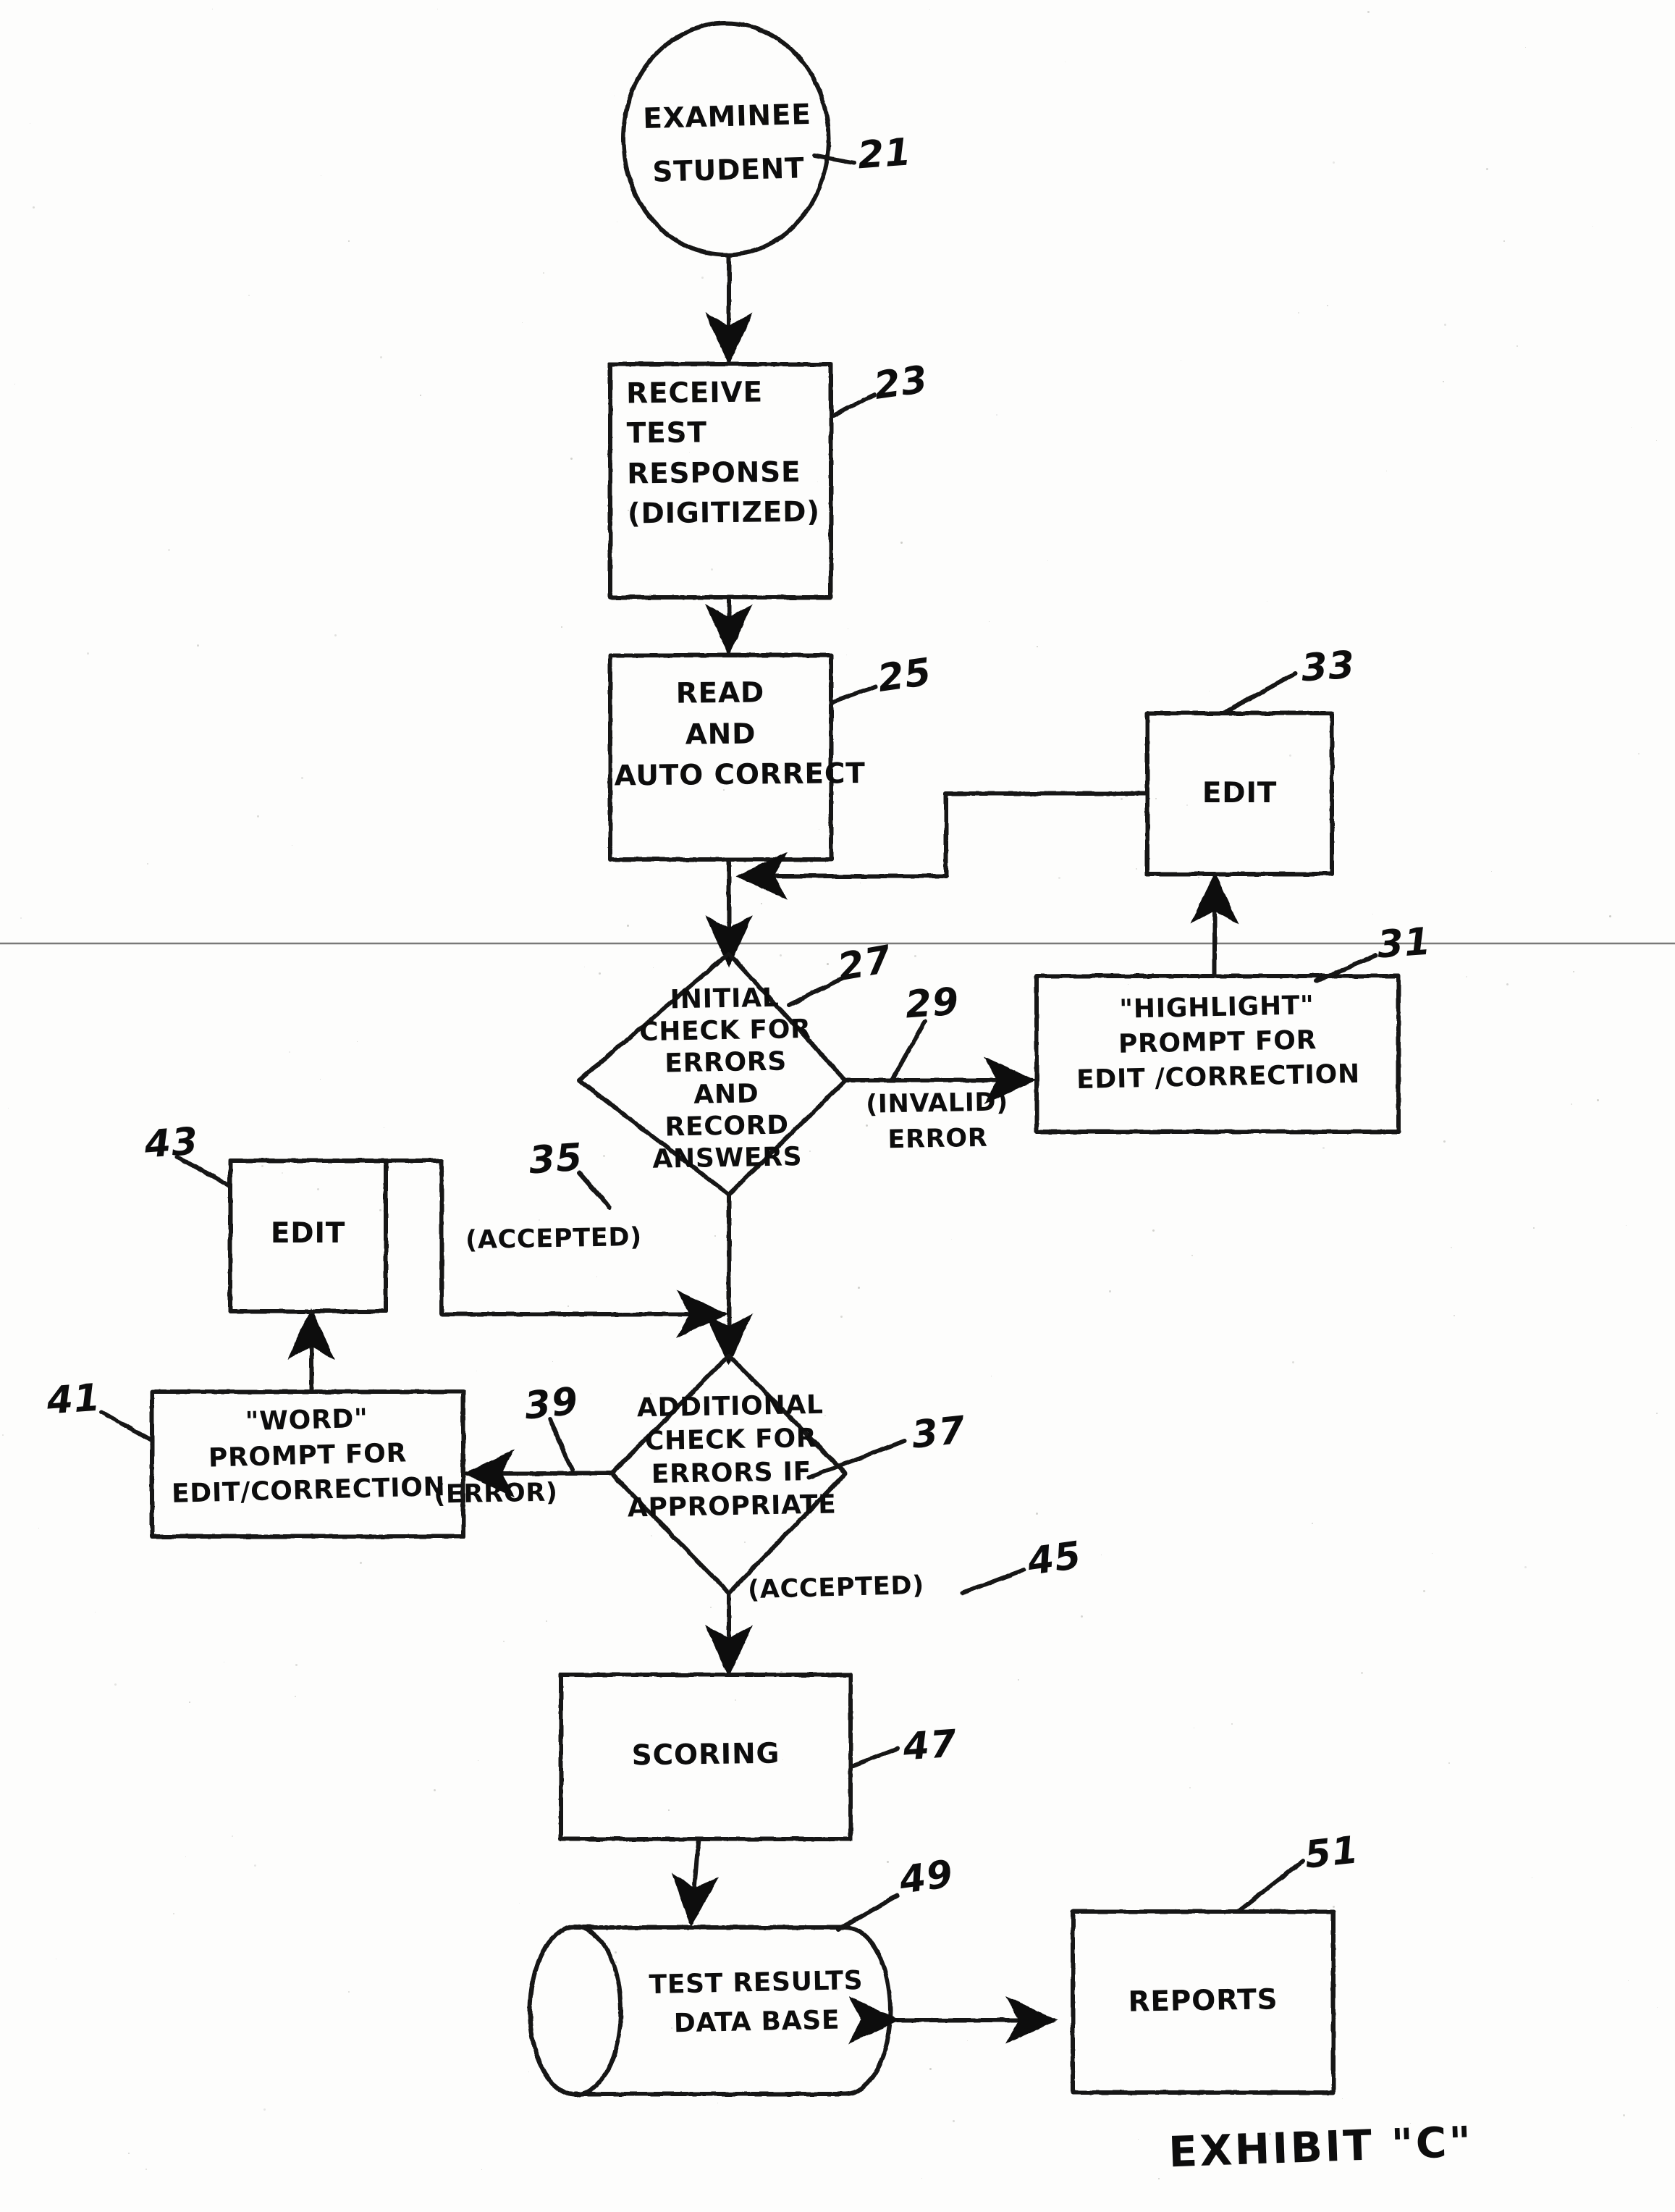  I want to click on ref-numeral-31: 31, so click(1404, 944).